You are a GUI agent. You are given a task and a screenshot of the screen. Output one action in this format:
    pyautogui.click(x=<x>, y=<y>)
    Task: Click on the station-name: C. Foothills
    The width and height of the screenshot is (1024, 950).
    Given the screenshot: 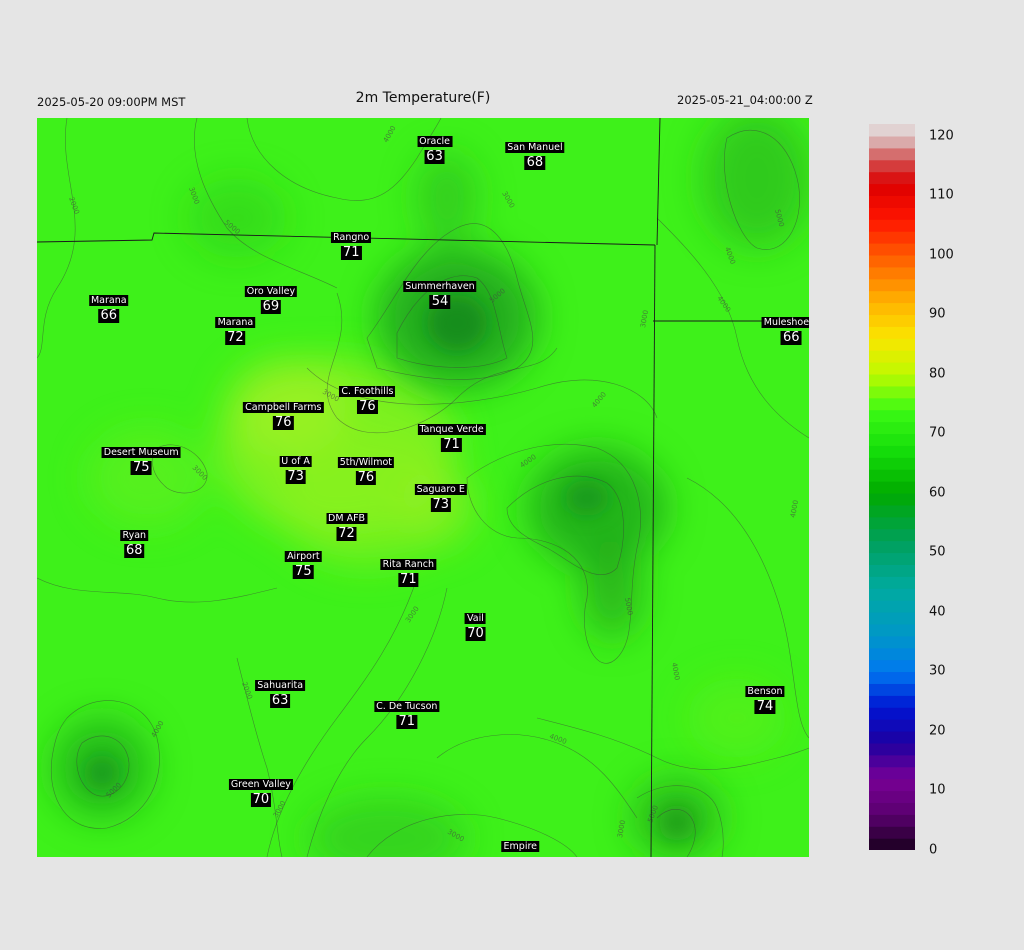 What is the action you would take?
    pyautogui.click(x=367, y=392)
    